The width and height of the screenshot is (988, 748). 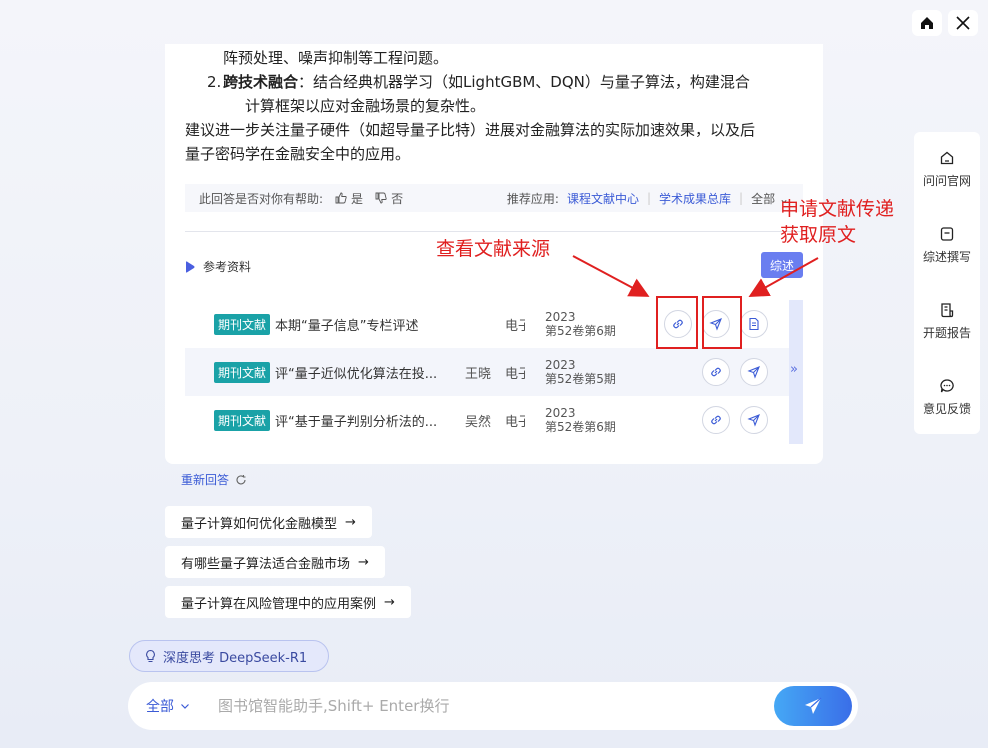 What do you see at coordinates (695, 198) in the screenshot?
I see `app-link-academic: 学术成果总库` at bounding box center [695, 198].